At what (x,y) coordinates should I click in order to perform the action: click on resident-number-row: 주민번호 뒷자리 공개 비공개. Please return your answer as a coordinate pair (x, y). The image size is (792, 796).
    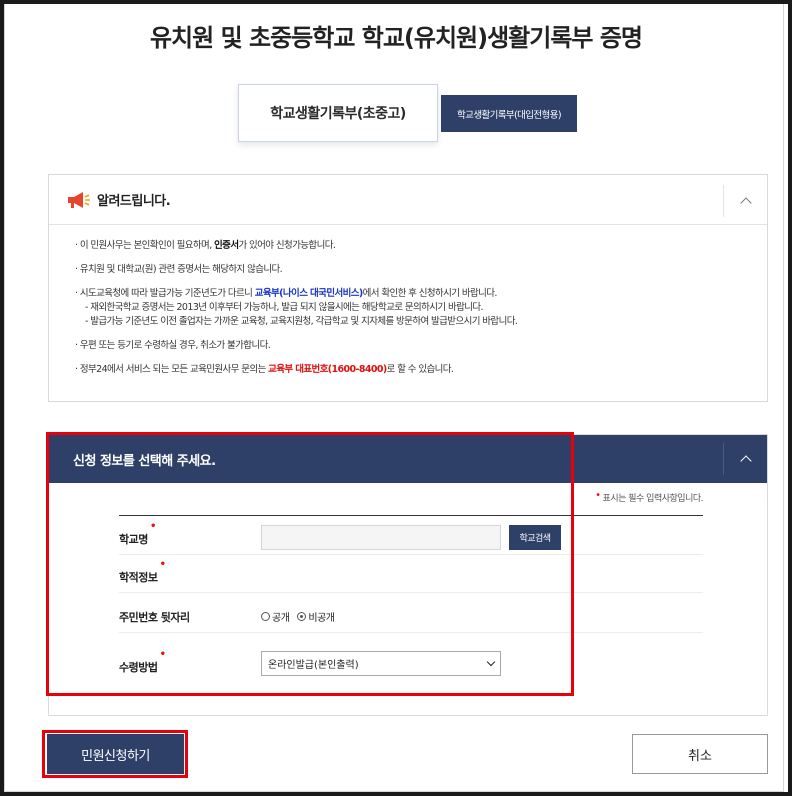
    Looking at the image, I should click on (411, 615).